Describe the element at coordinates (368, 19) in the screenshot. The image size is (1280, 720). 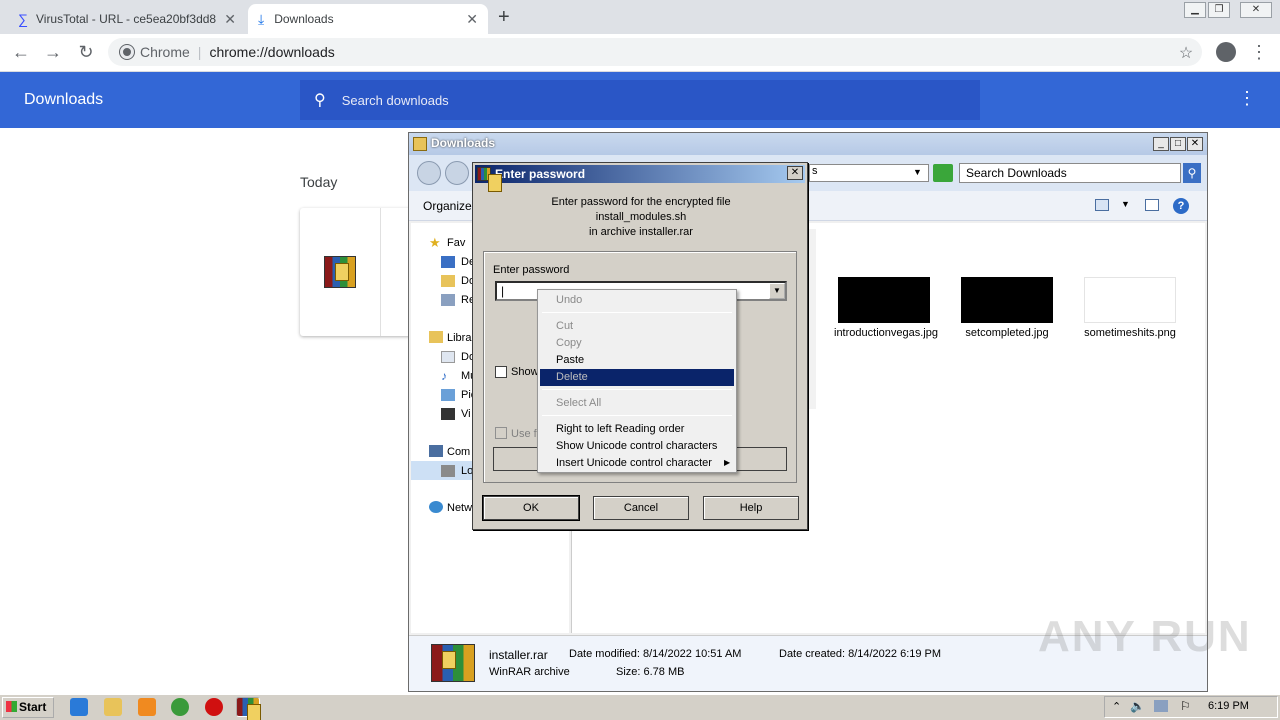
I see `tab-downloads: ⤓ Downloads ✕` at that location.